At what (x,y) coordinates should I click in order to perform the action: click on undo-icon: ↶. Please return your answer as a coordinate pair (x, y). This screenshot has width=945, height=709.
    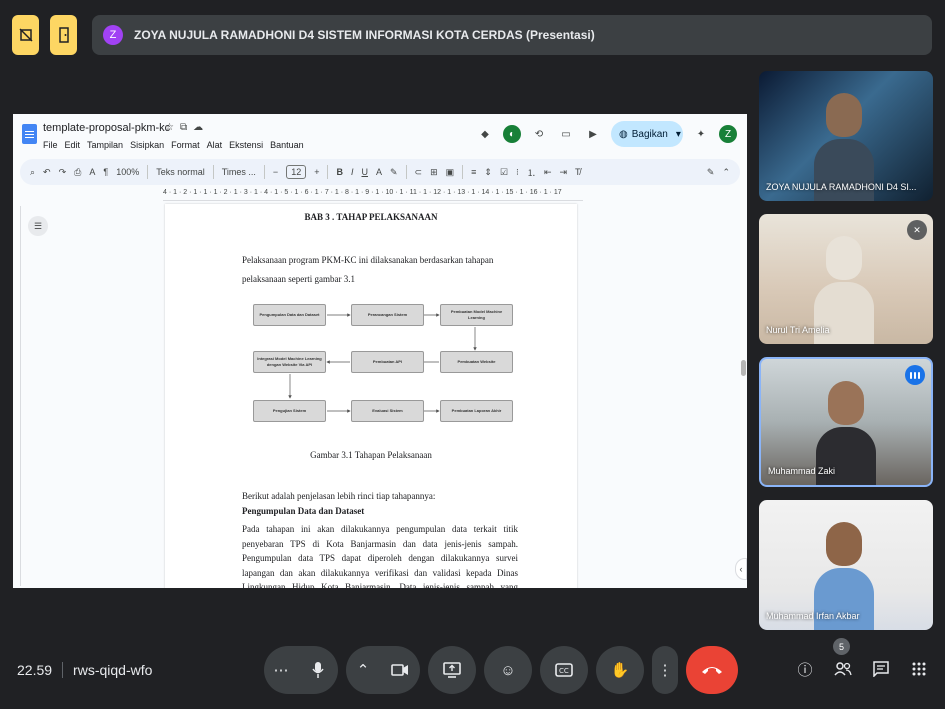
    Looking at the image, I should click on (47, 172).